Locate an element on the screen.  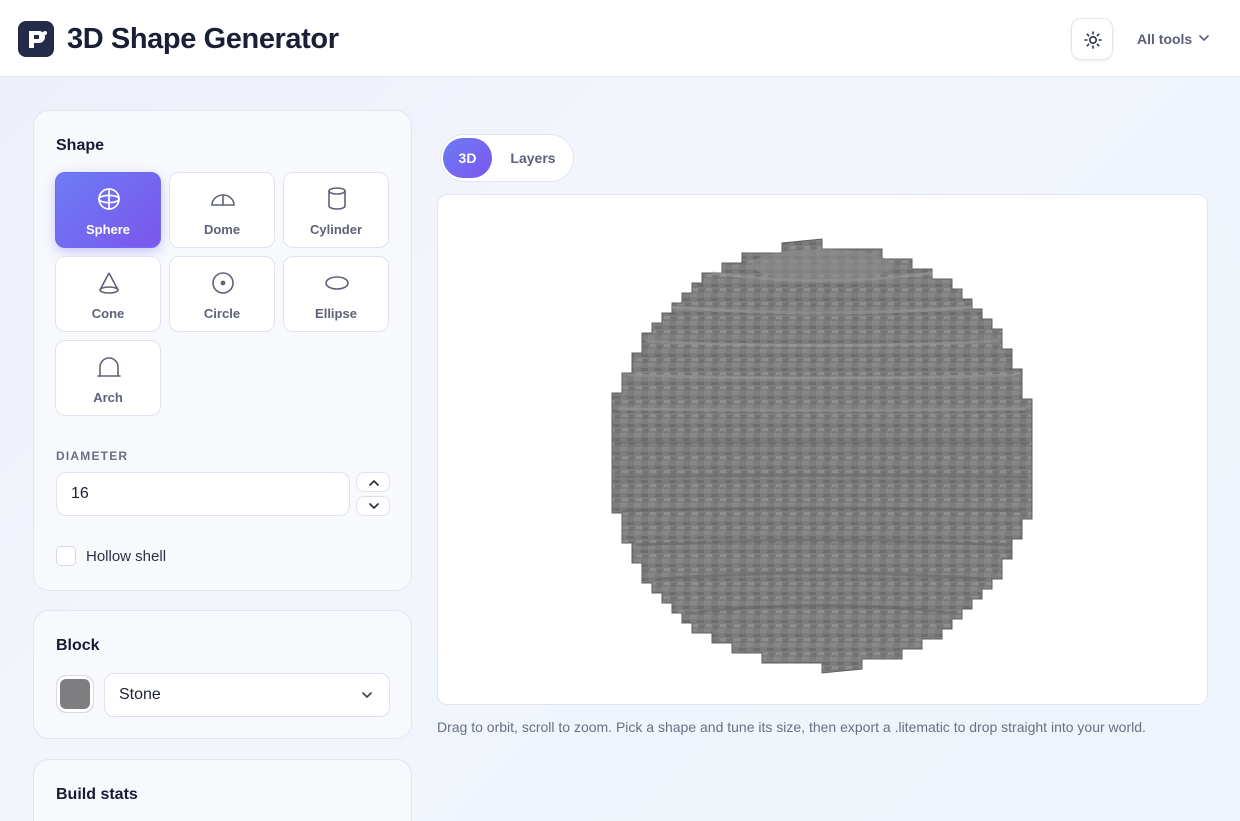
cone-icon is located at coordinates (109, 283).